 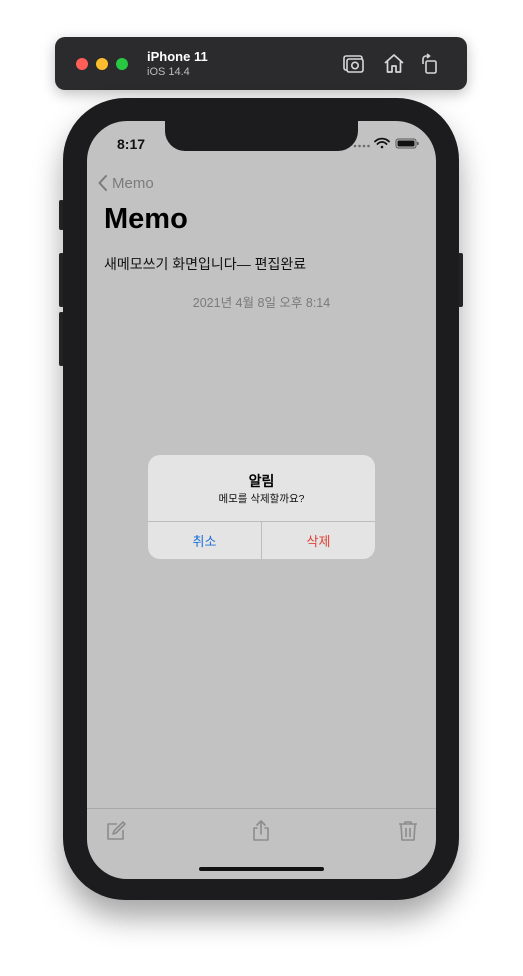 I want to click on memo-content: 새메모쓰기 화면입니다— 편집완료, so click(x=205, y=264).